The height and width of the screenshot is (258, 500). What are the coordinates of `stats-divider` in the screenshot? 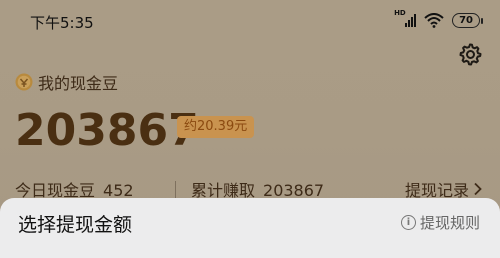 It's located at (175, 190).